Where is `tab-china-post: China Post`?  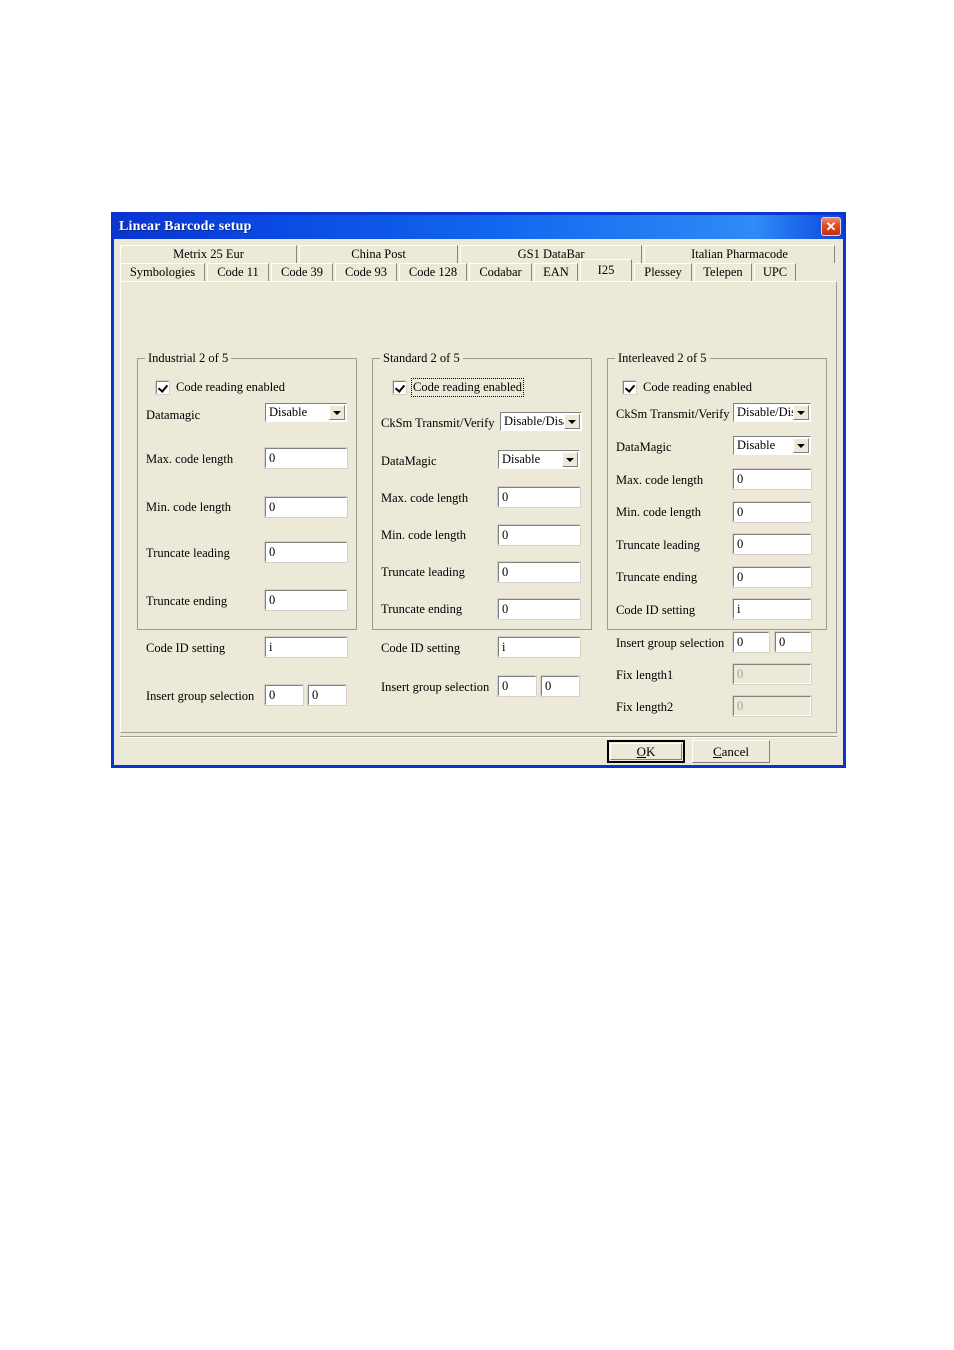 tab-china-post: China Post is located at coordinates (379, 254).